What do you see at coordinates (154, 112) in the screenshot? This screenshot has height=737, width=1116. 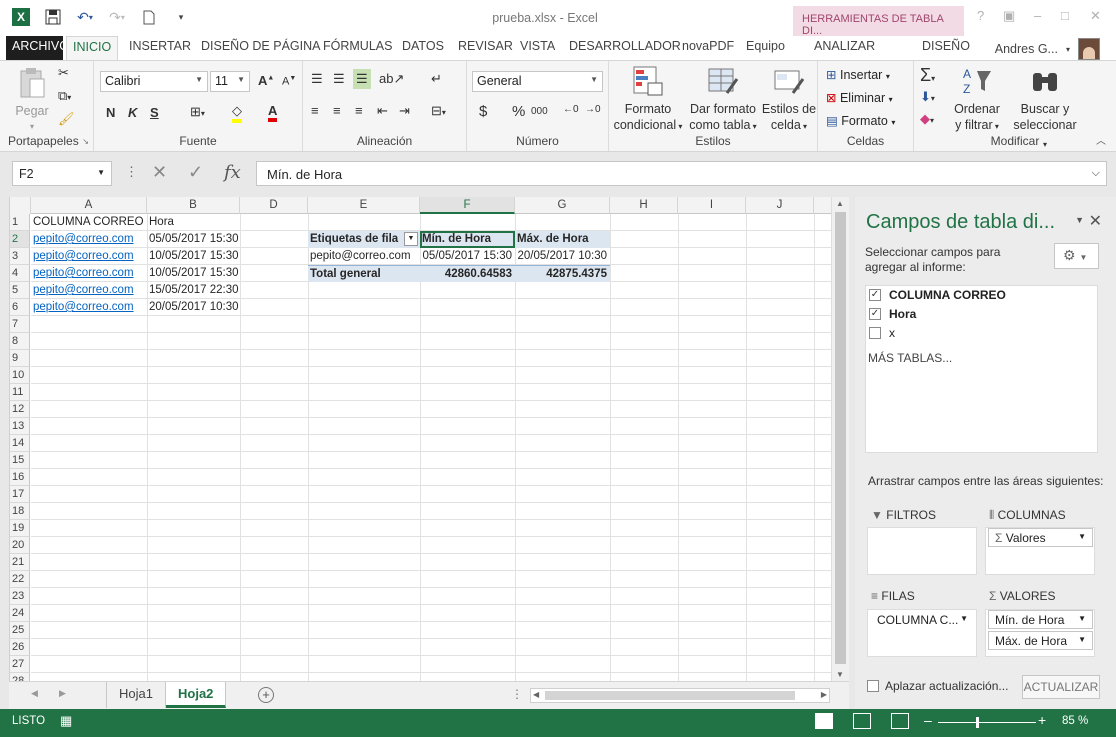 I see `underline-button: S` at bounding box center [154, 112].